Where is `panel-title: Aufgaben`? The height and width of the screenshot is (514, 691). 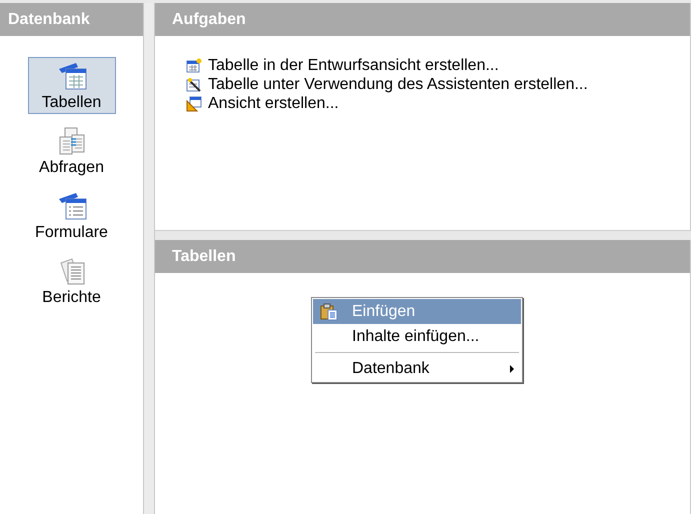 panel-title: Aufgaben is located at coordinates (208, 19).